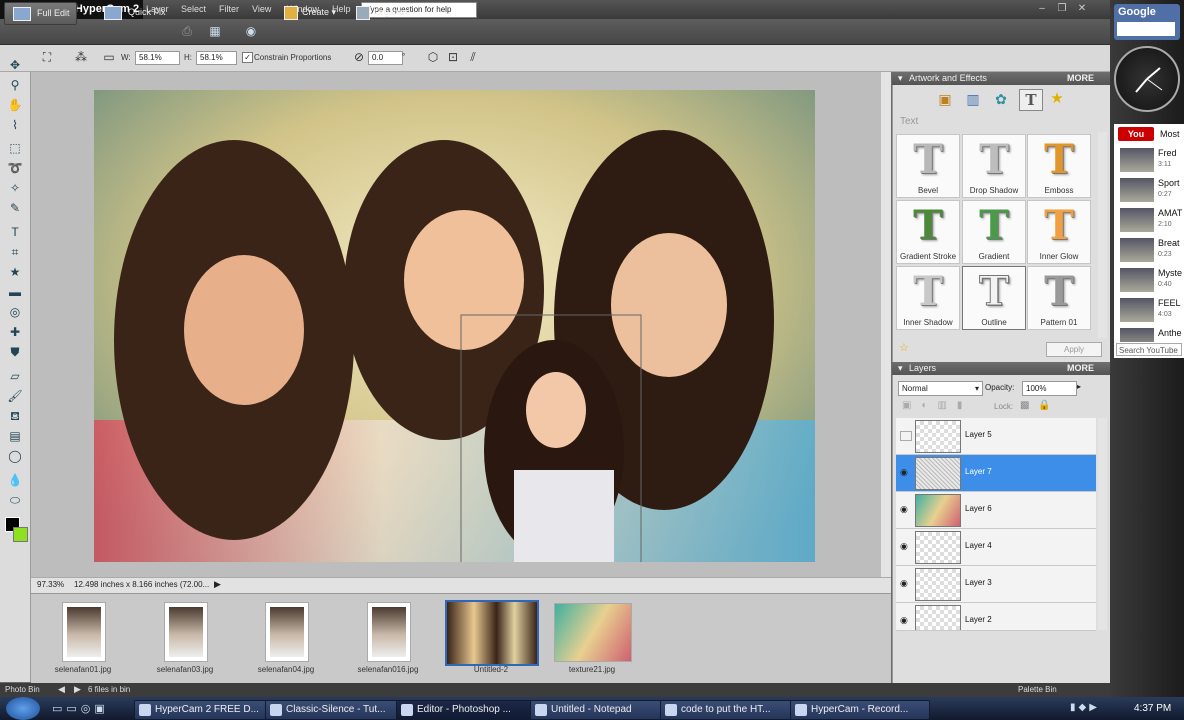 The image size is (1184, 720). What do you see at coordinates (906, 436) in the screenshot?
I see `visibility-toggle` at bounding box center [906, 436].